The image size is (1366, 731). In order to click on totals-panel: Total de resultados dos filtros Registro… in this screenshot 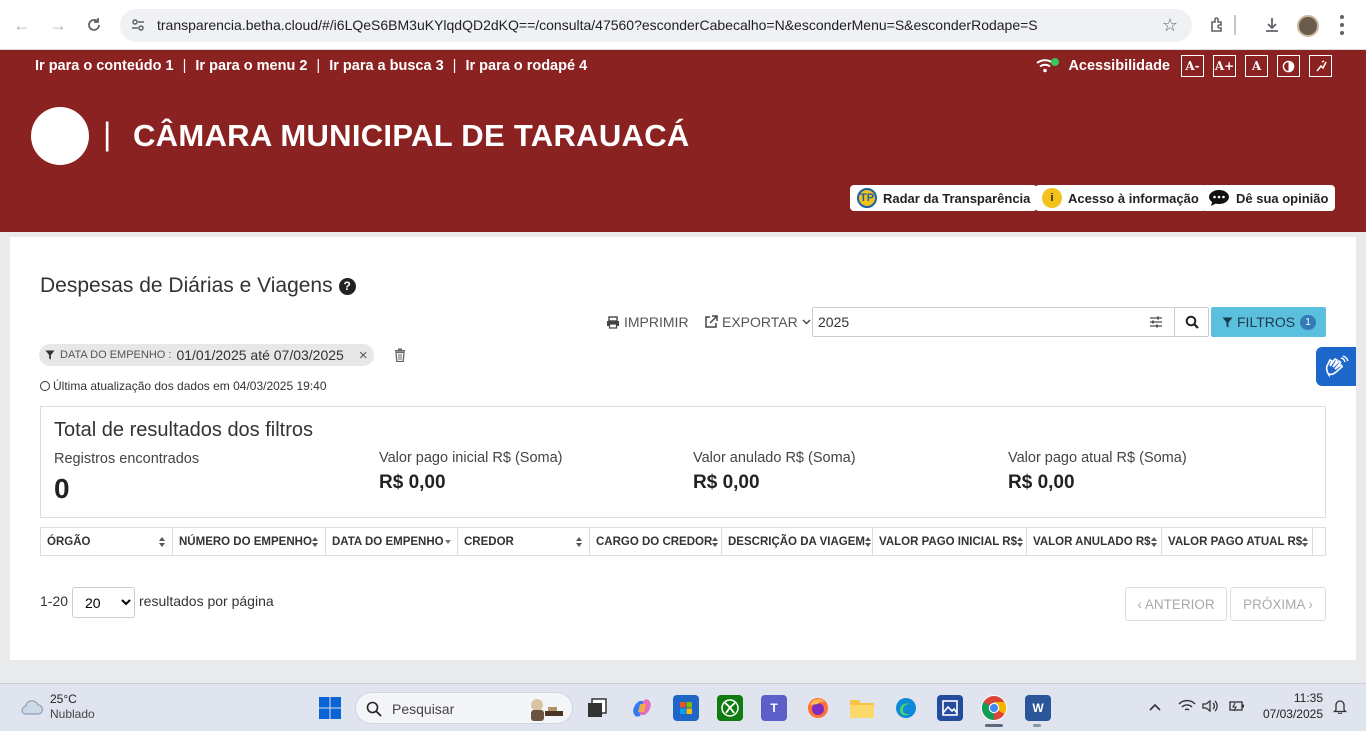, I will do `click(683, 462)`.